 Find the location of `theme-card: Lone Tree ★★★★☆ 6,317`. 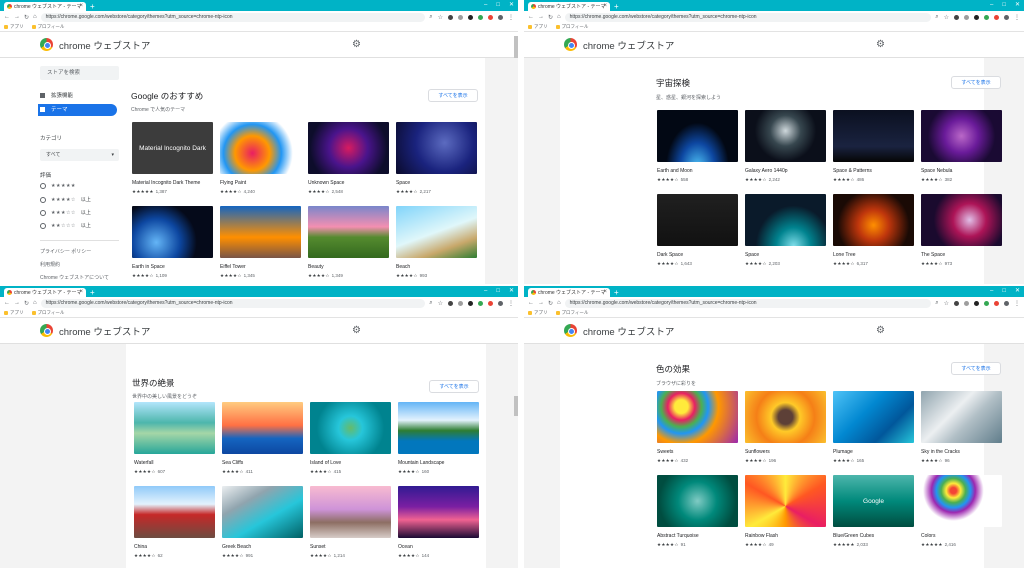

theme-card: Lone Tree ★★★★☆ 6,317 is located at coordinates (873, 230).